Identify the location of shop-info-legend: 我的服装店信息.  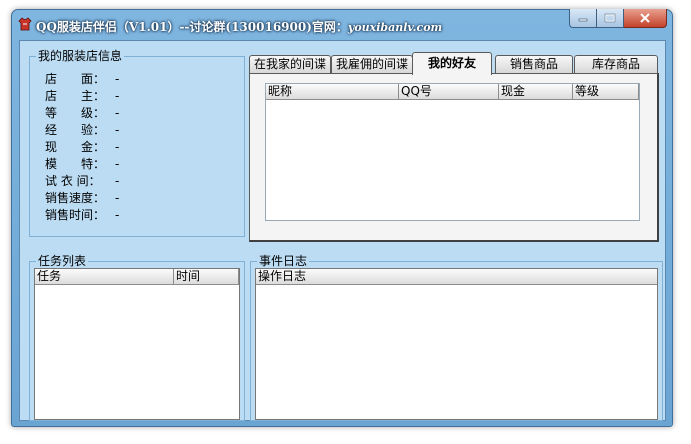
(80, 56).